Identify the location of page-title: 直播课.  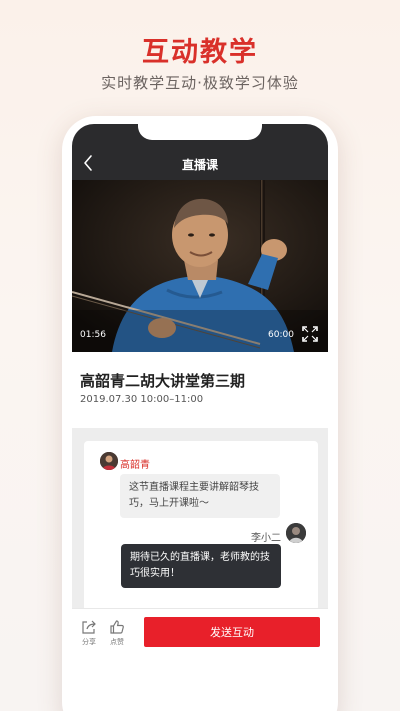
(199, 165).